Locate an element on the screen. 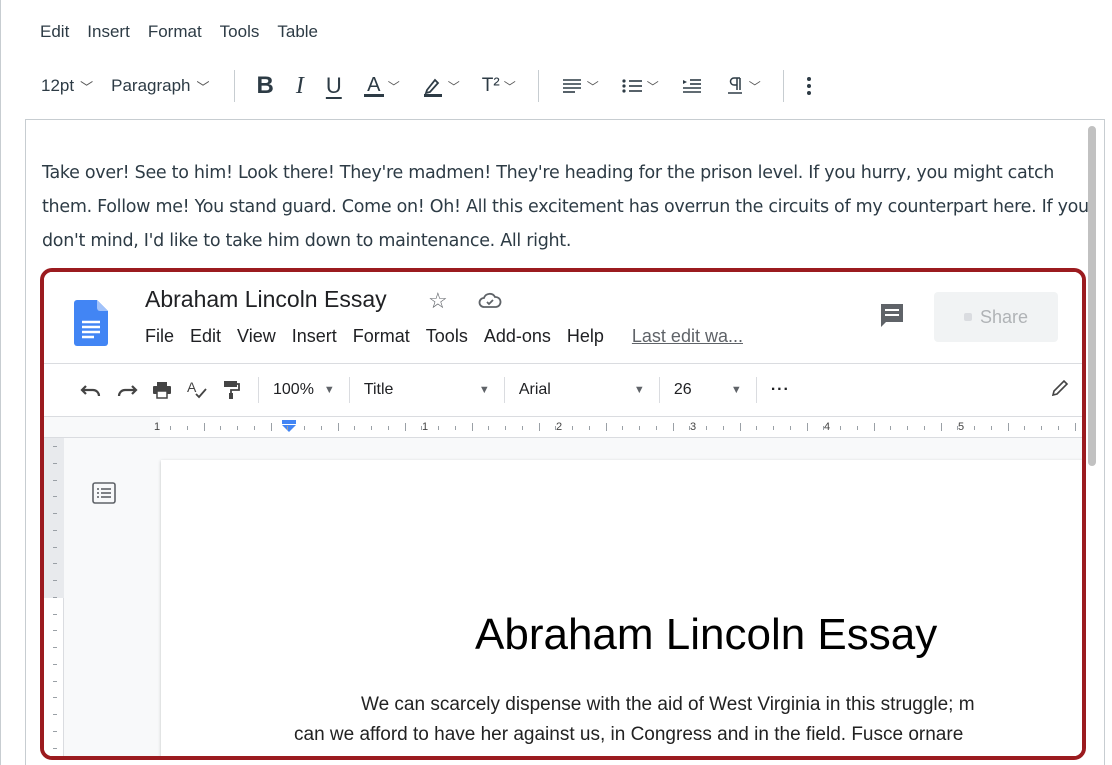 The height and width of the screenshot is (765, 1112). align-button: ﹀ is located at coordinates (580, 86).